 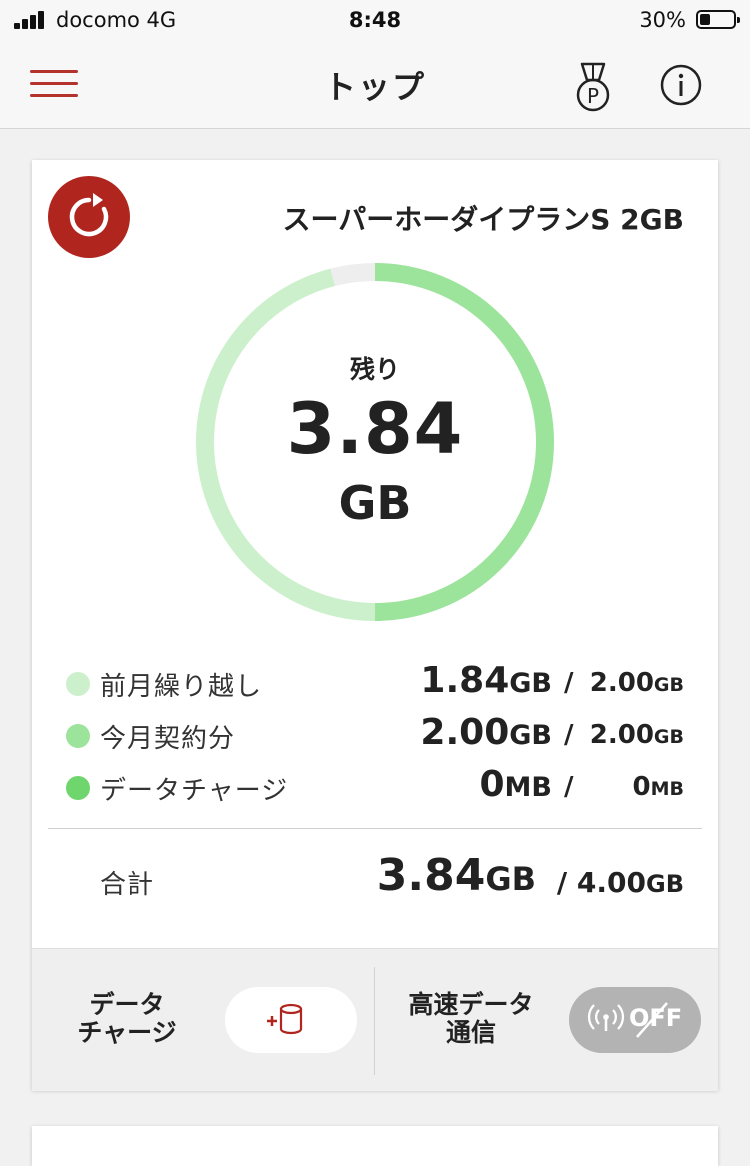 What do you see at coordinates (483, 219) in the screenshot?
I see `plan-name: スーパーホーダイプランS 2GB` at bounding box center [483, 219].